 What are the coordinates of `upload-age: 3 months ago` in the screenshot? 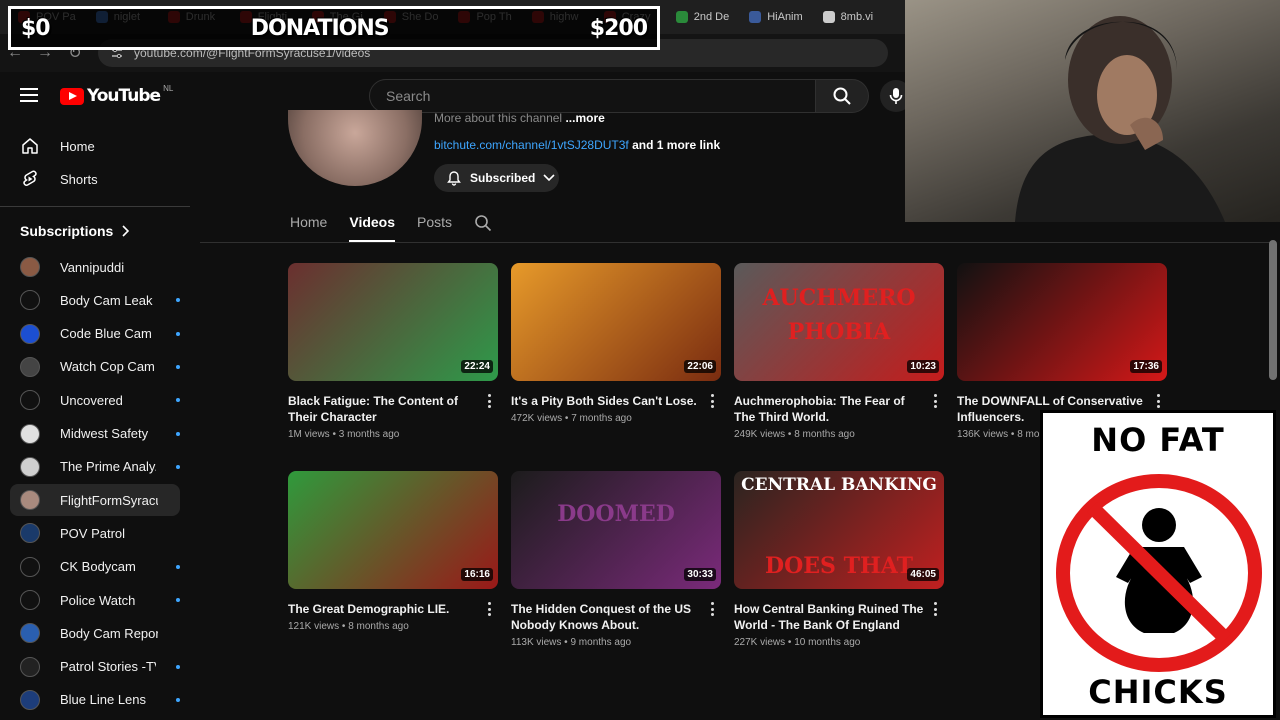 It's located at (369, 434).